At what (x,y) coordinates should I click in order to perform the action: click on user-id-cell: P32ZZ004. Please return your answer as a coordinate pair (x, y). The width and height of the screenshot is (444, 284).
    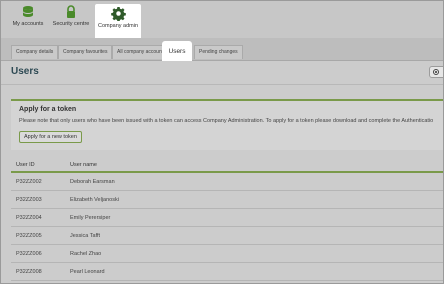
    Looking at the image, I should click on (29, 218).